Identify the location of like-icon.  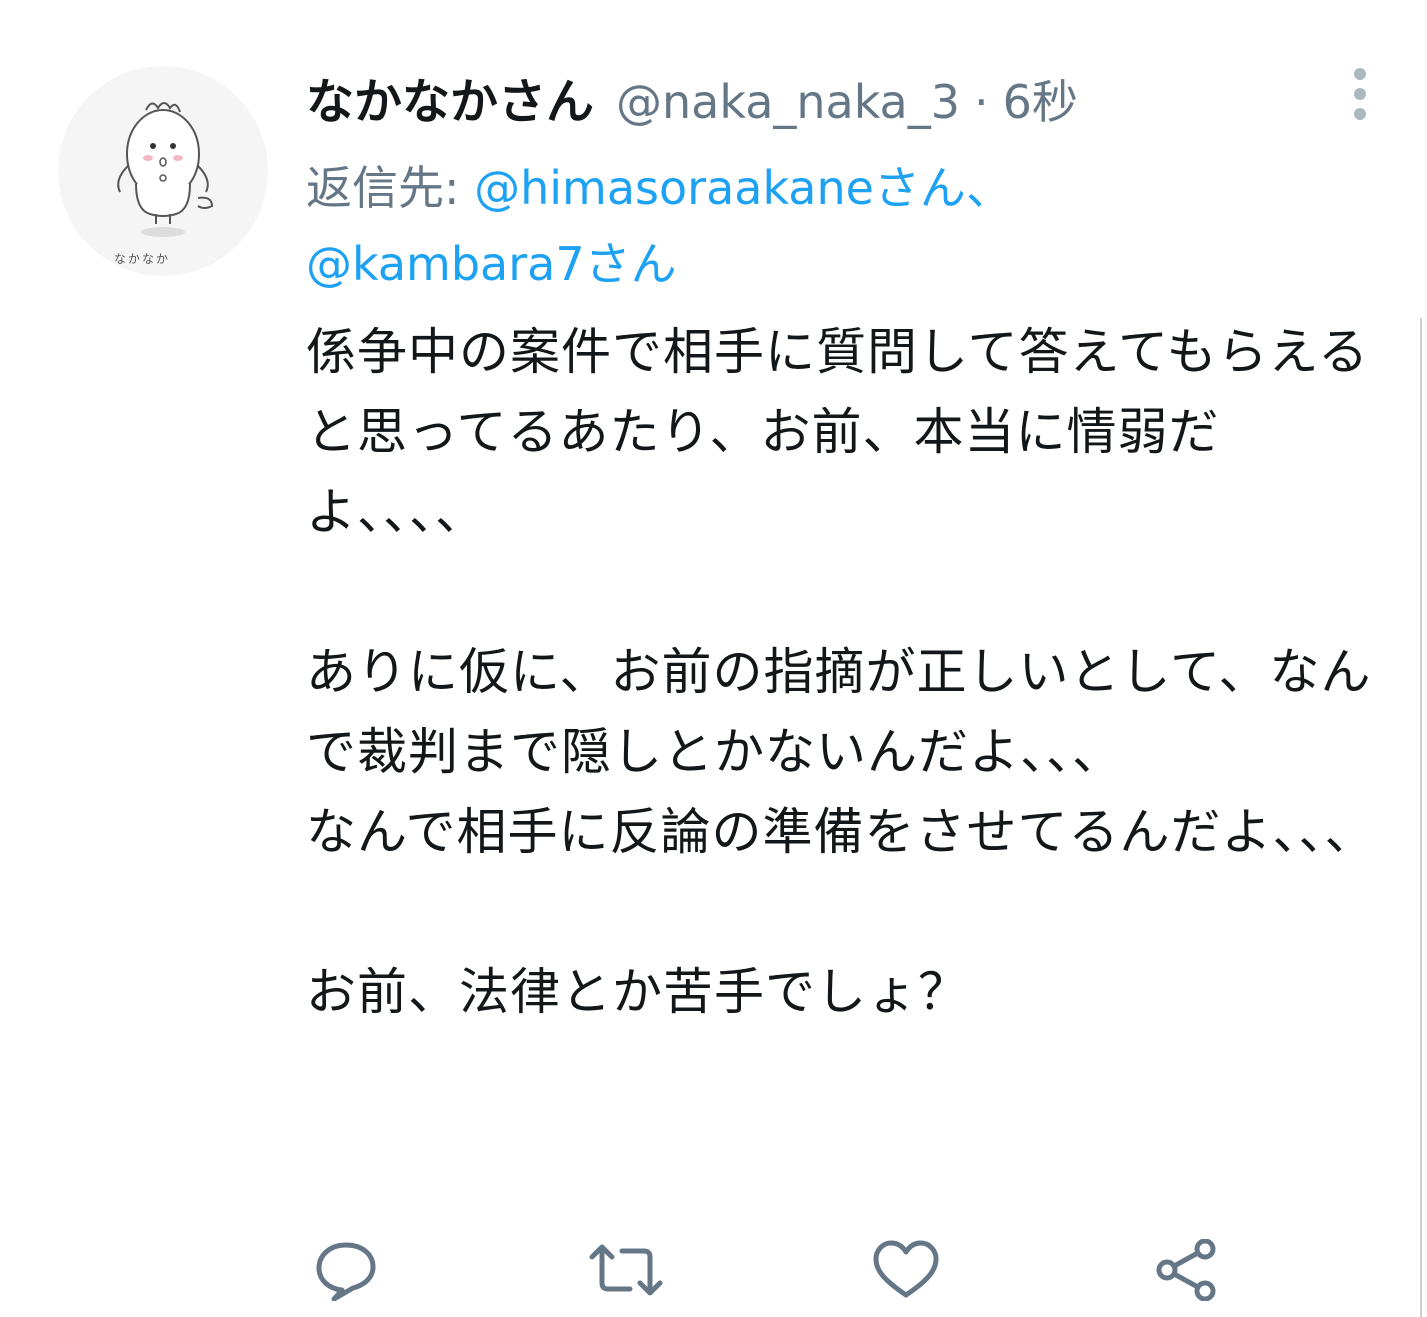
(906, 1269).